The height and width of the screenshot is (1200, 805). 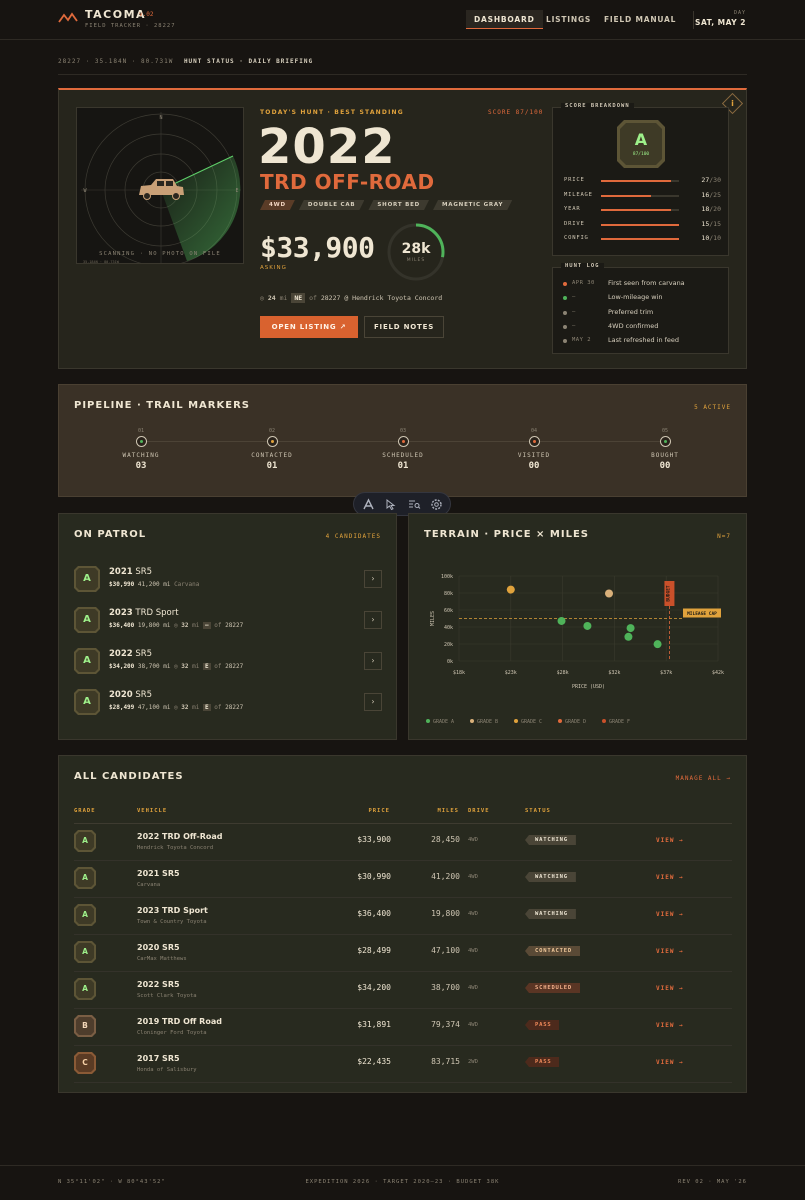 I want to click on tab-field-manual: FIELD MANUAL, so click(x=640, y=19).